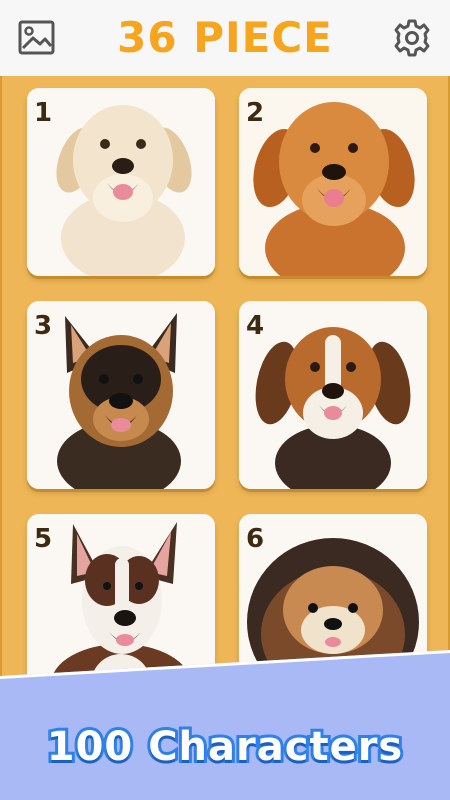 This screenshot has height=800, width=450. I want to click on card-number: 2, so click(255, 113).